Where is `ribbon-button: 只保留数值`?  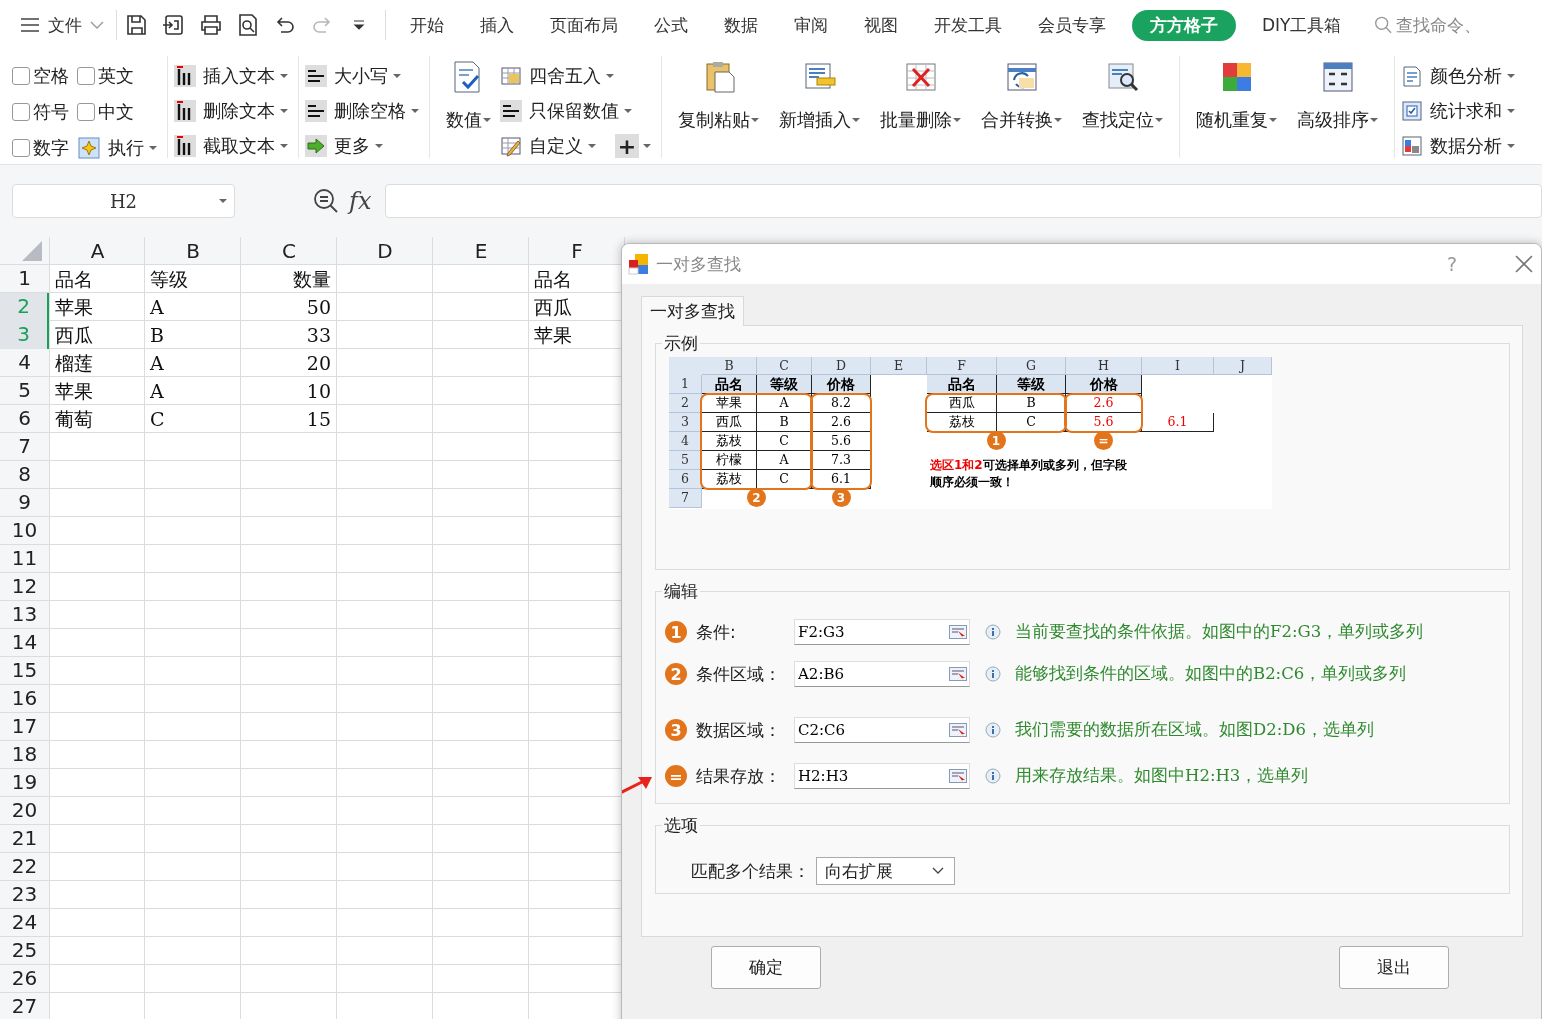 ribbon-button: 只保留数值 is located at coordinates (577, 110).